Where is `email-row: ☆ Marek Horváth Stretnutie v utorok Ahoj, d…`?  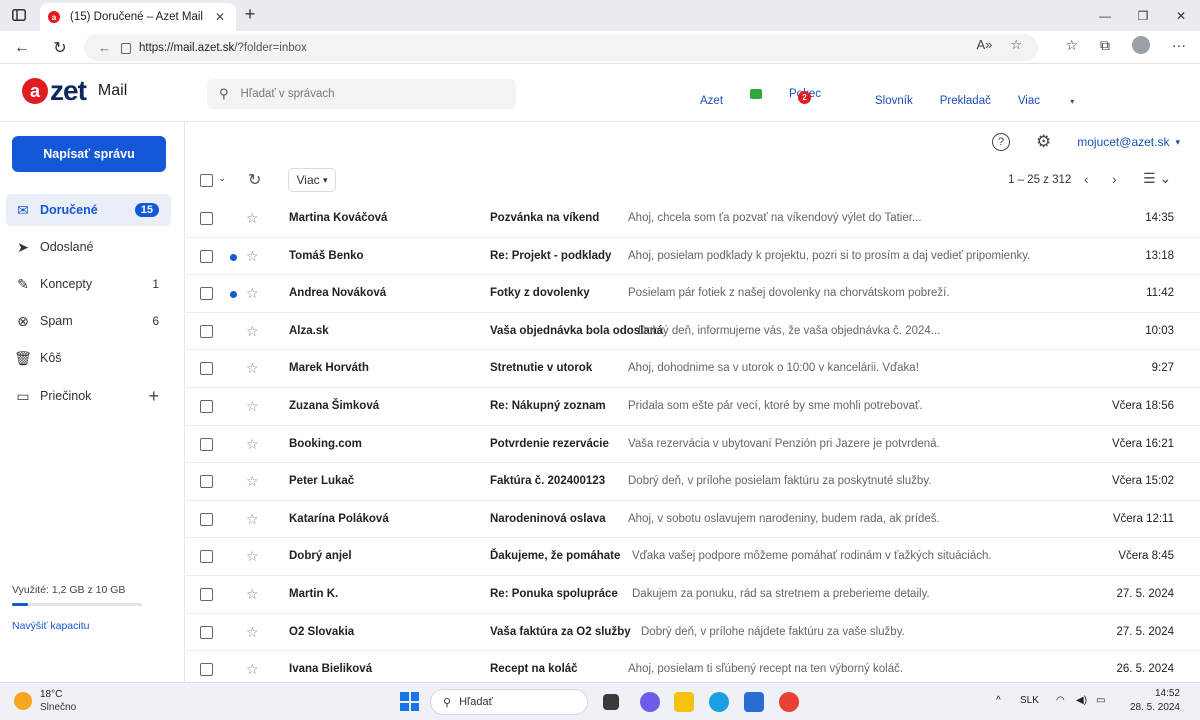 email-row: ☆ Marek Horváth Stretnutie v utorok Ahoj, d… is located at coordinates (693, 369).